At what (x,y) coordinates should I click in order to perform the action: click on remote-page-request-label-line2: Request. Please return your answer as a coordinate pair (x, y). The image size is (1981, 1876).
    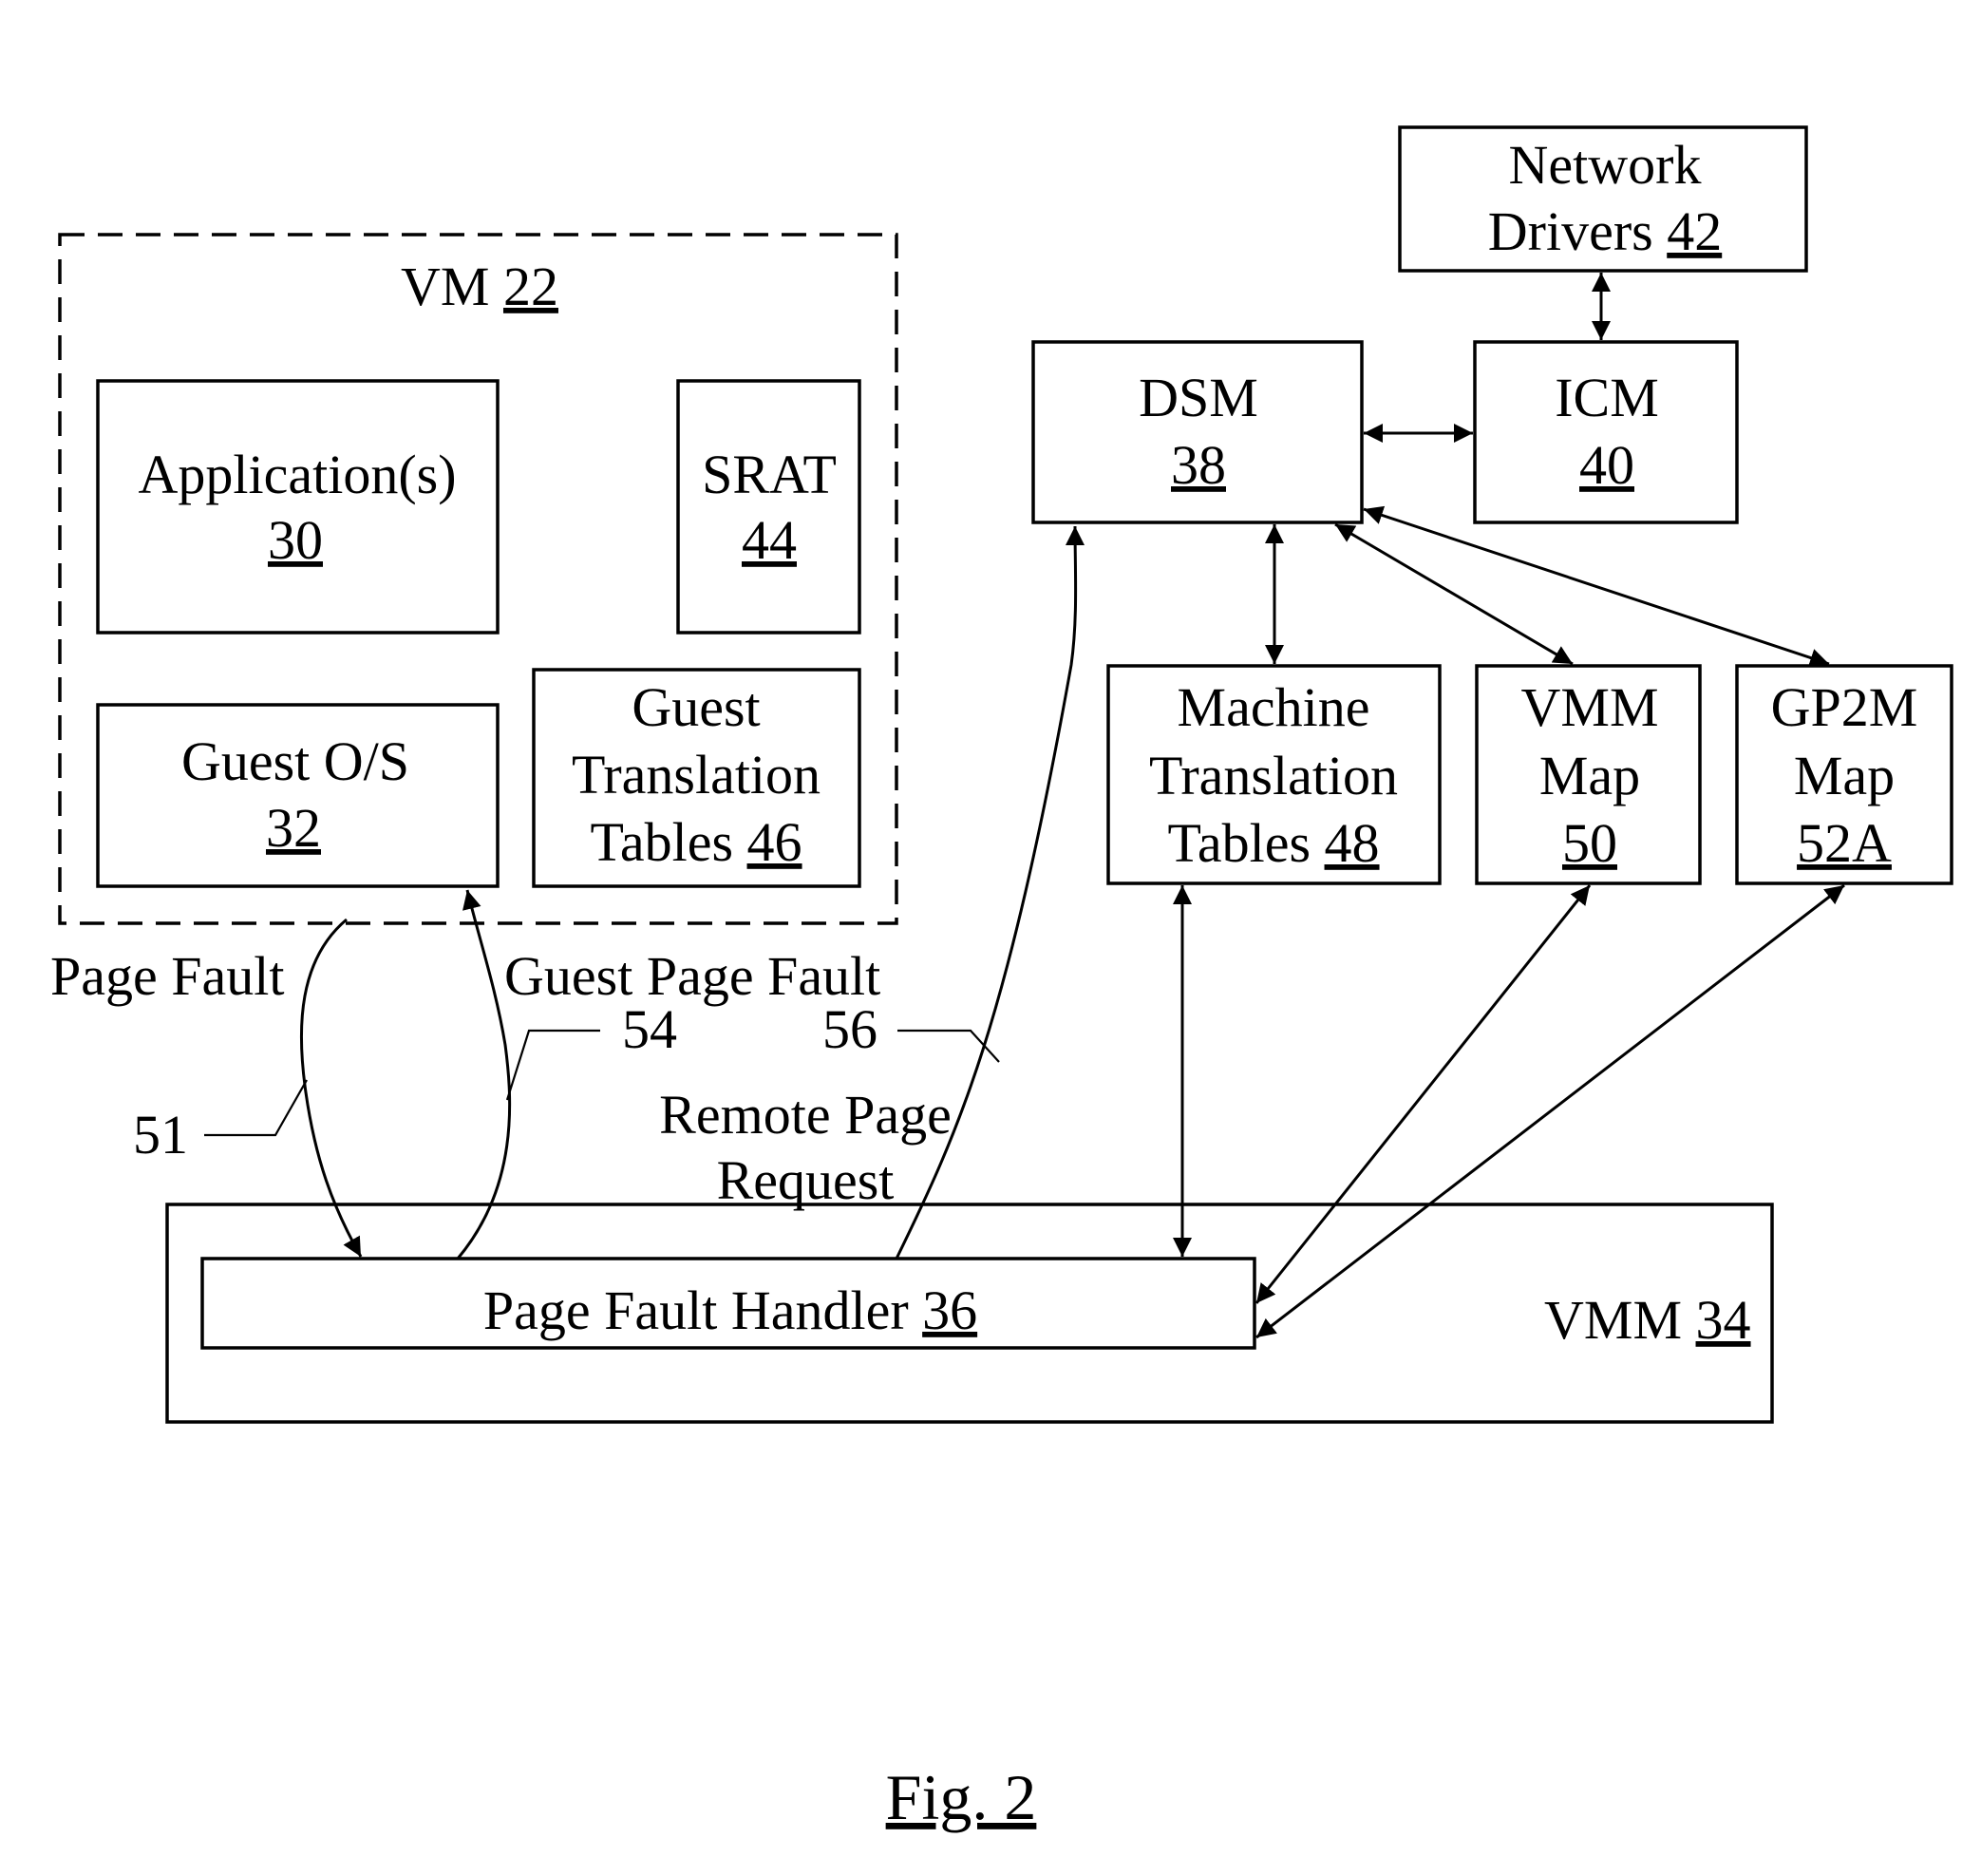
    Looking at the image, I should click on (806, 1180).